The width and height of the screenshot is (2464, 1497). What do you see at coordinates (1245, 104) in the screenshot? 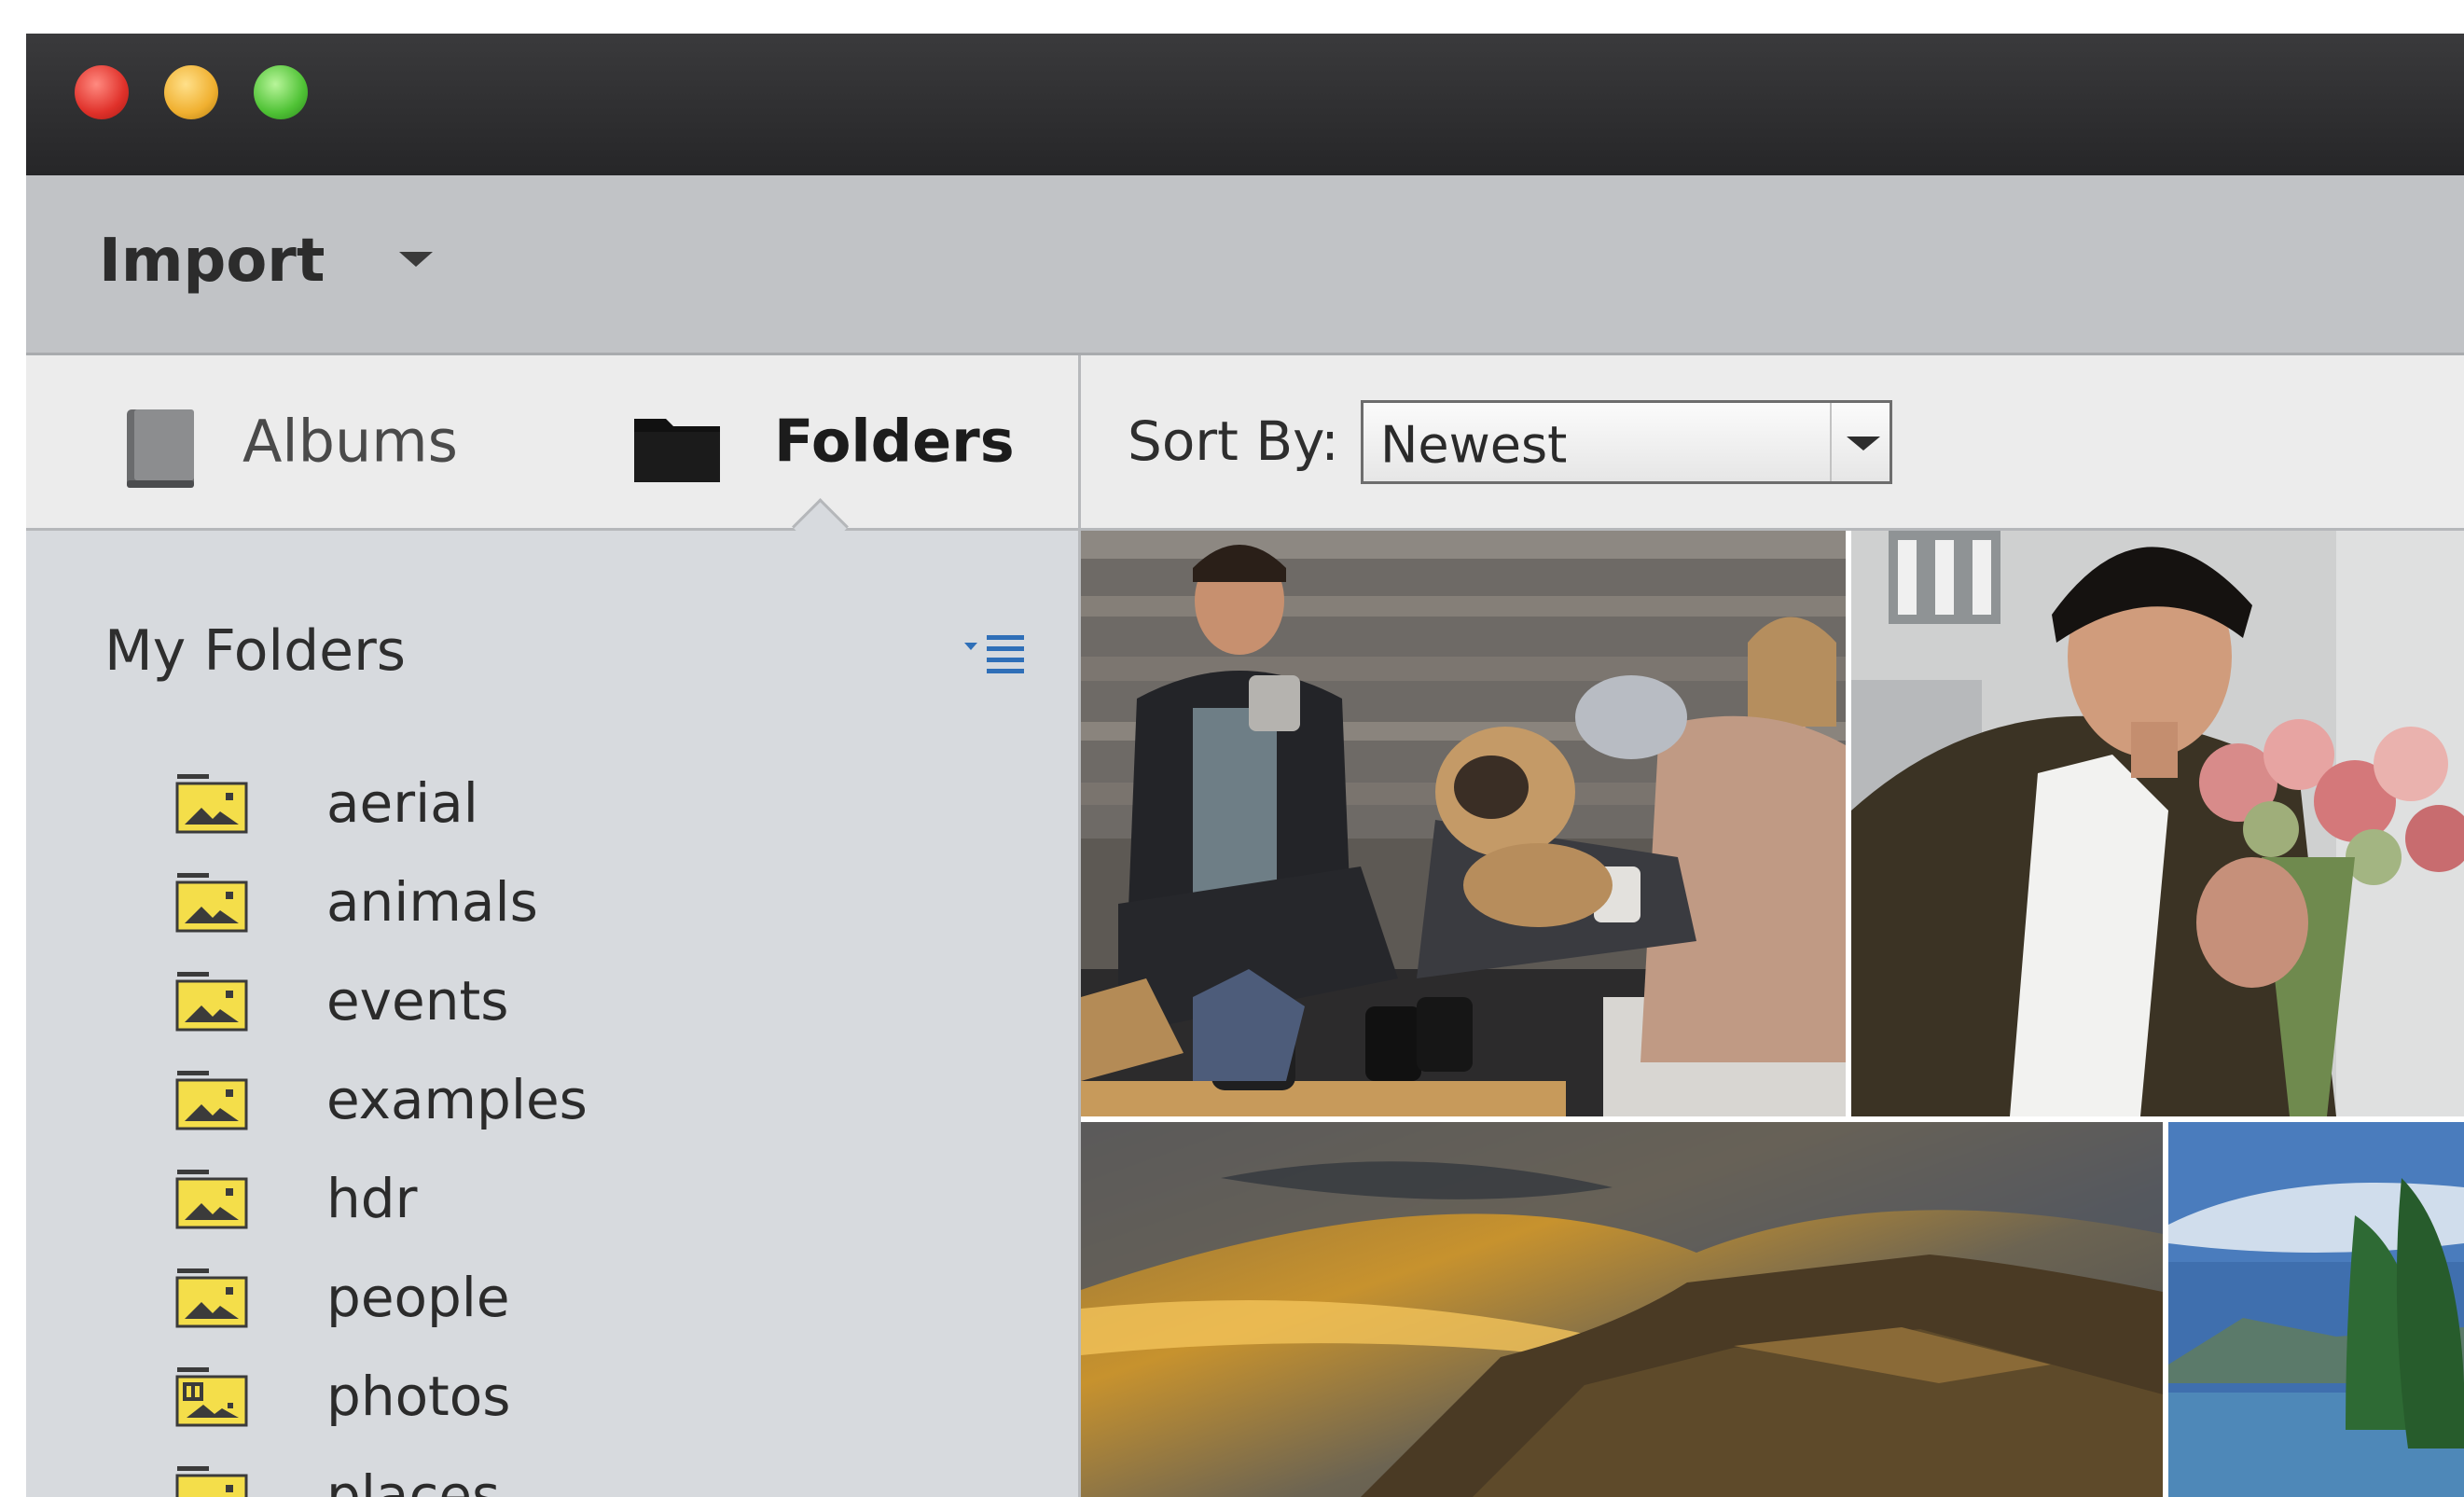
I see `title-bar` at bounding box center [1245, 104].